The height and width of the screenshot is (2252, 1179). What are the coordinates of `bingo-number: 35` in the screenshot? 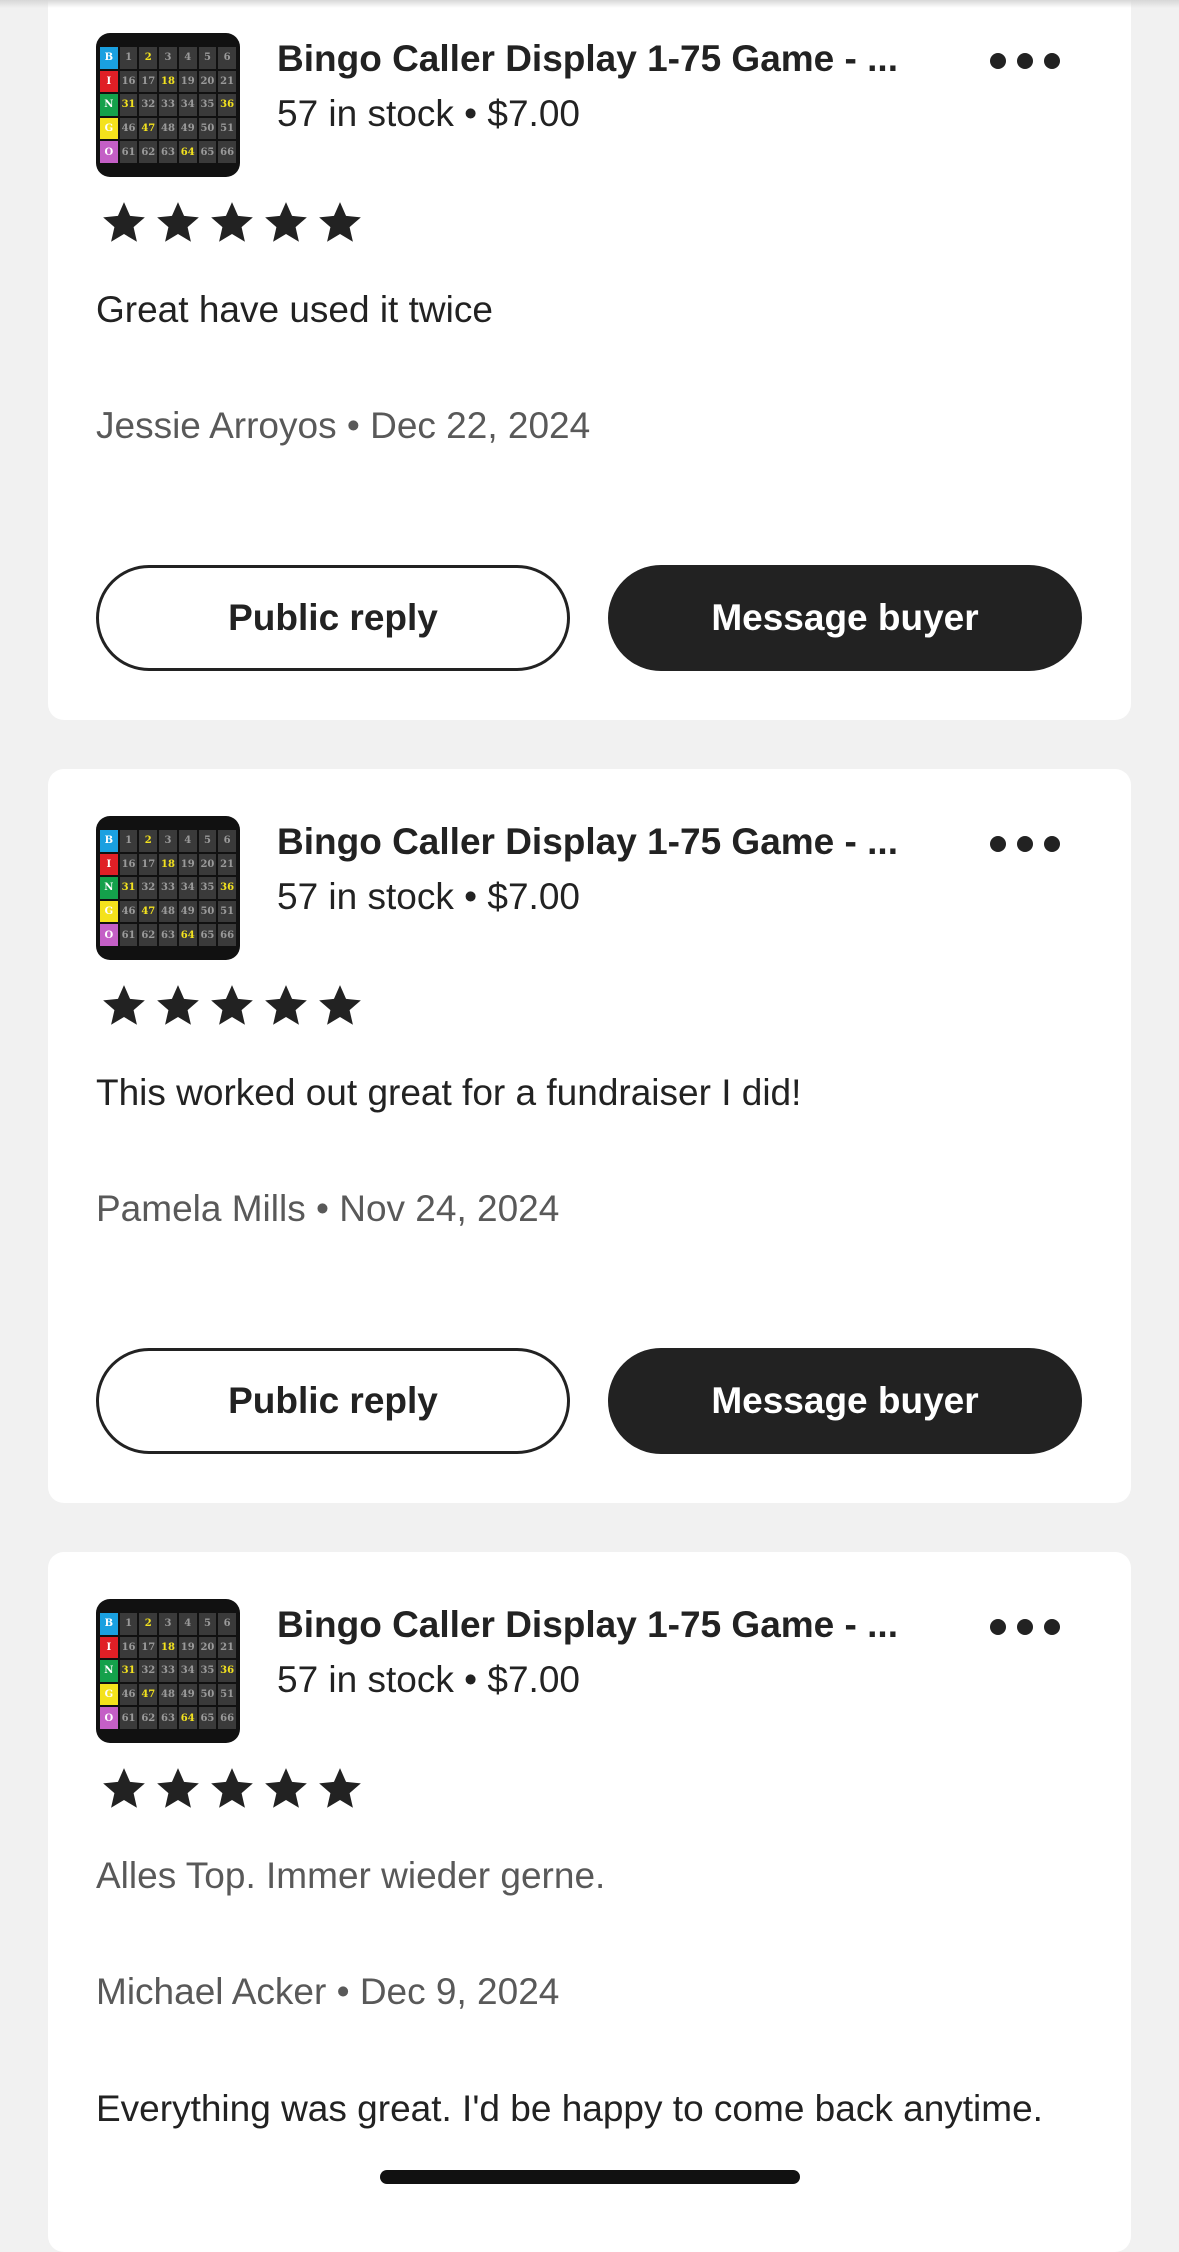 It's located at (207, 105).